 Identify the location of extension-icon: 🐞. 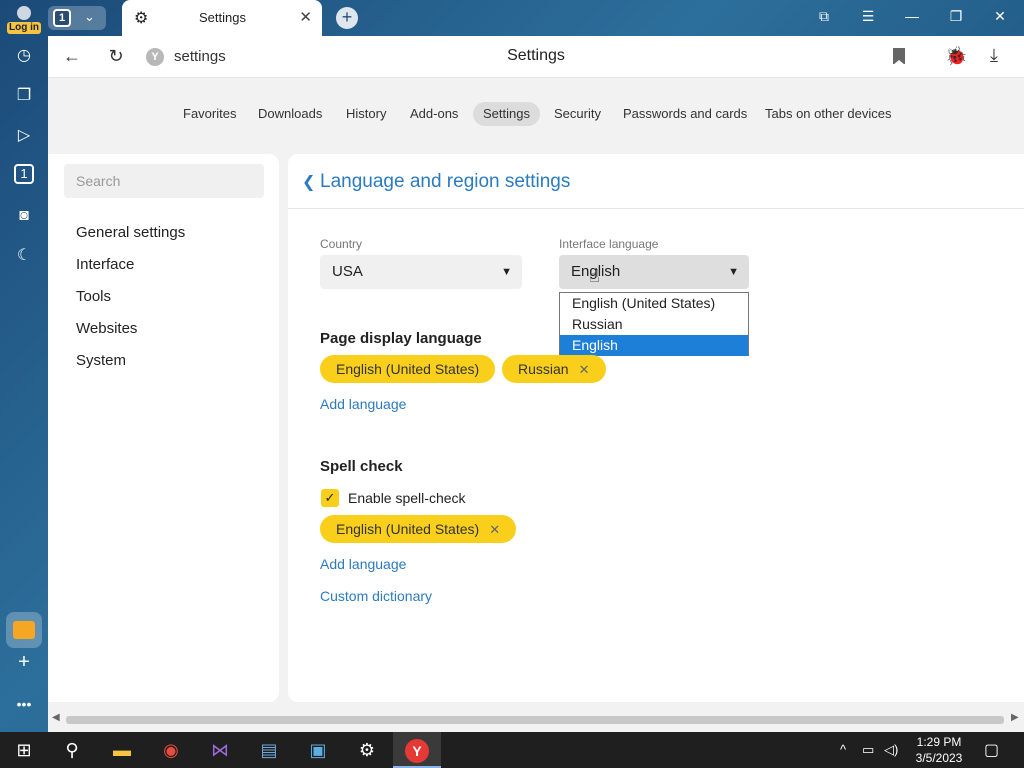
(956, 56).